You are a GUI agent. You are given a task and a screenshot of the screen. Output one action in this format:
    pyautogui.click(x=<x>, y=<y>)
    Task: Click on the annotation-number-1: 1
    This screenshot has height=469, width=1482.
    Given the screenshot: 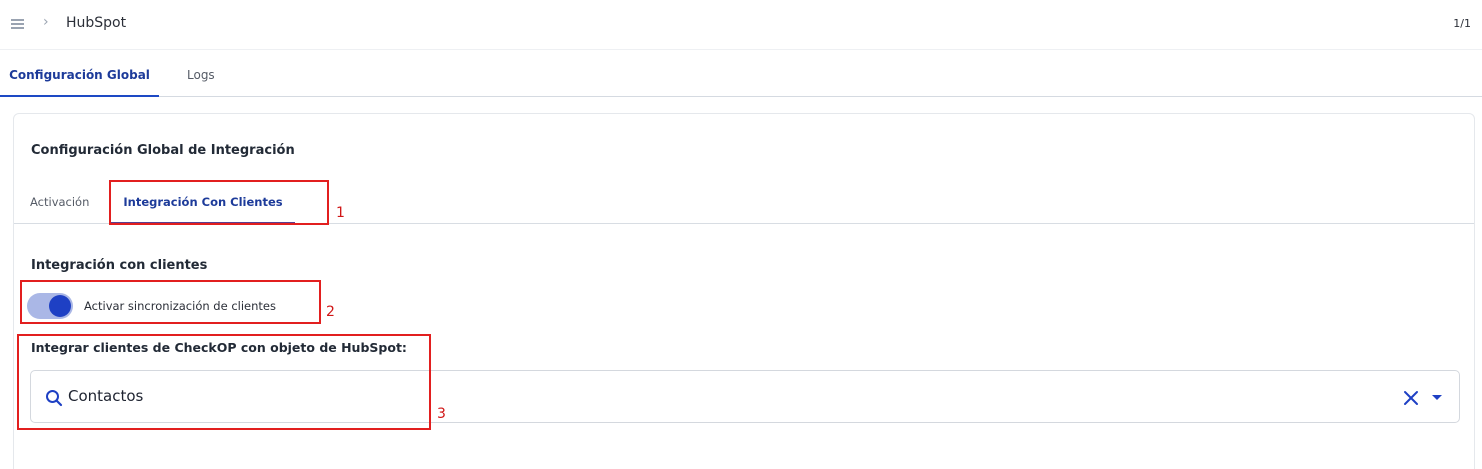 What is the action you would take?
    pyautogui.click(x=340, y=213)
    